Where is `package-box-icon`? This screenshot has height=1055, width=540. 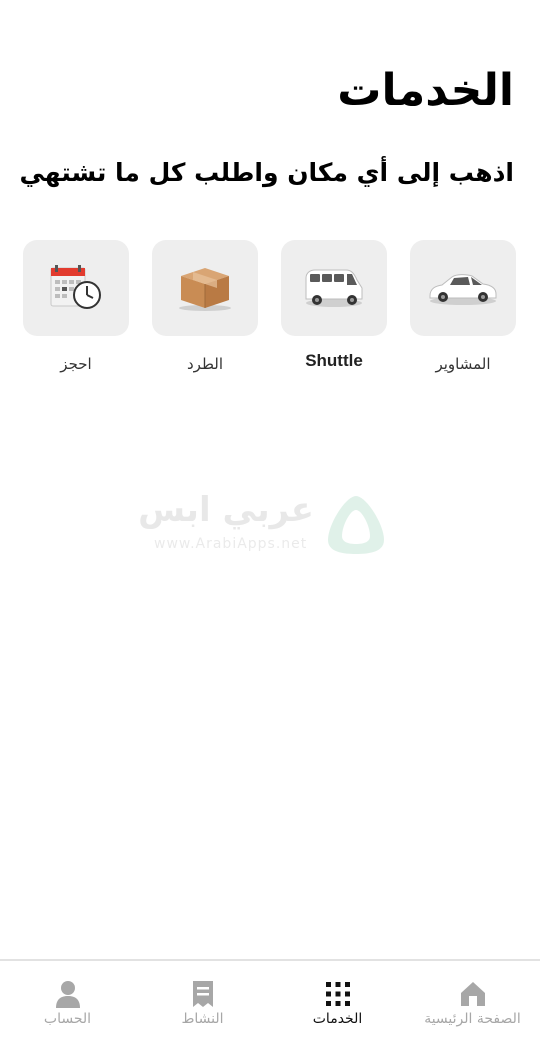
package-box-icon is located at coordinates (205, 289).